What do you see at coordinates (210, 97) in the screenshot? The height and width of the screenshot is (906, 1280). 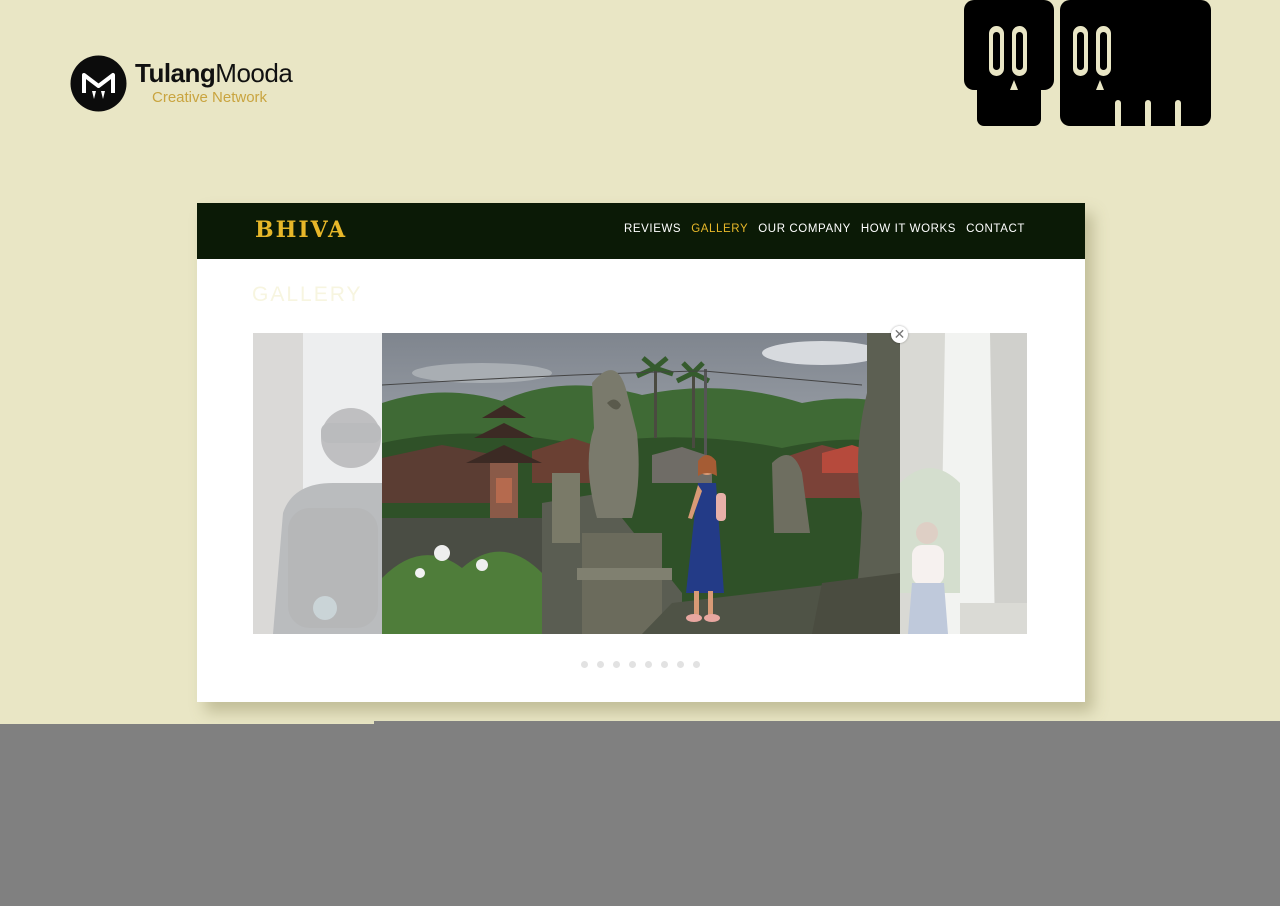 I see `brand-tagline: Creative Network` at bounding box center [210, 97].